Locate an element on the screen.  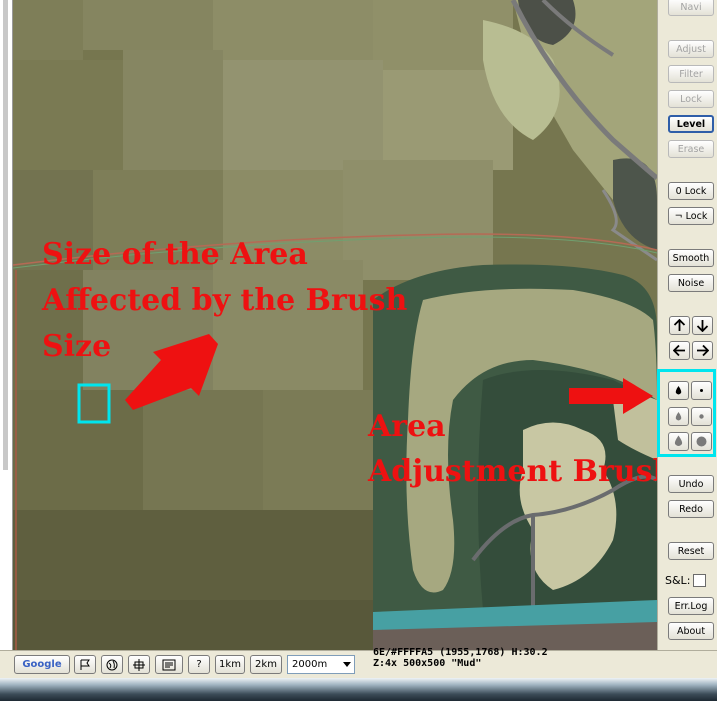
brush-drop-gray-large-icon is located at coordinates (678, 440).